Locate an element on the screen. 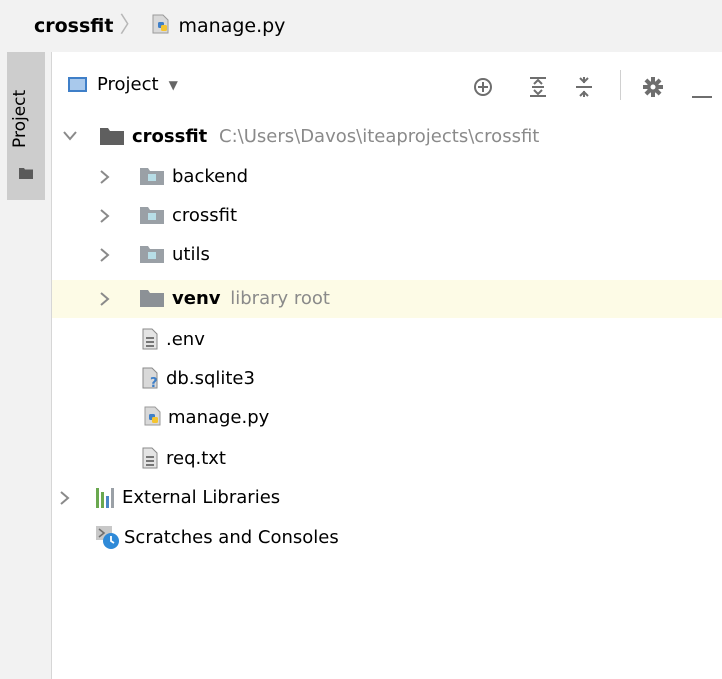 Image resolution: width=722 pixels, height=679 pixels. root-folder-name: crossfit is located at coordinates (170, 136).